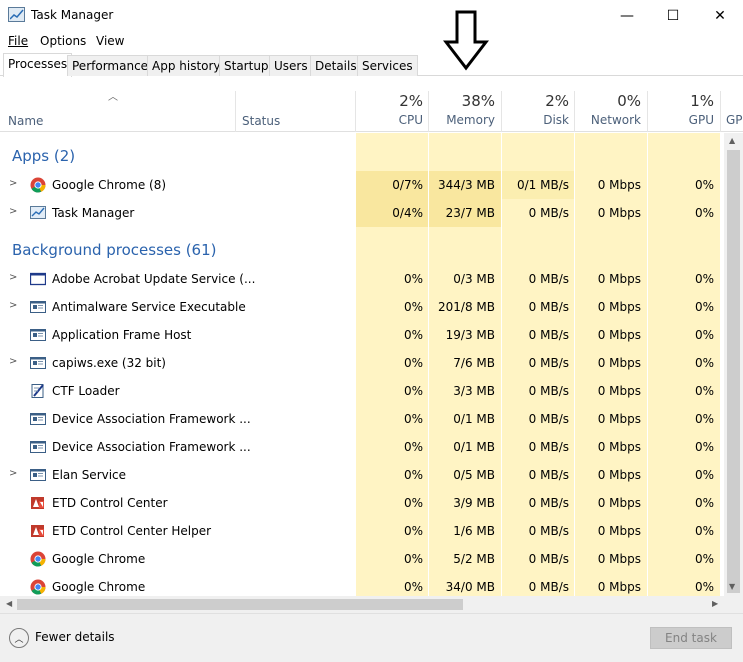  I want to click on table-row: Google Chrome 0% 5/2 MB 0 MB/s 0 Mbps 0%, so click(360, 559).